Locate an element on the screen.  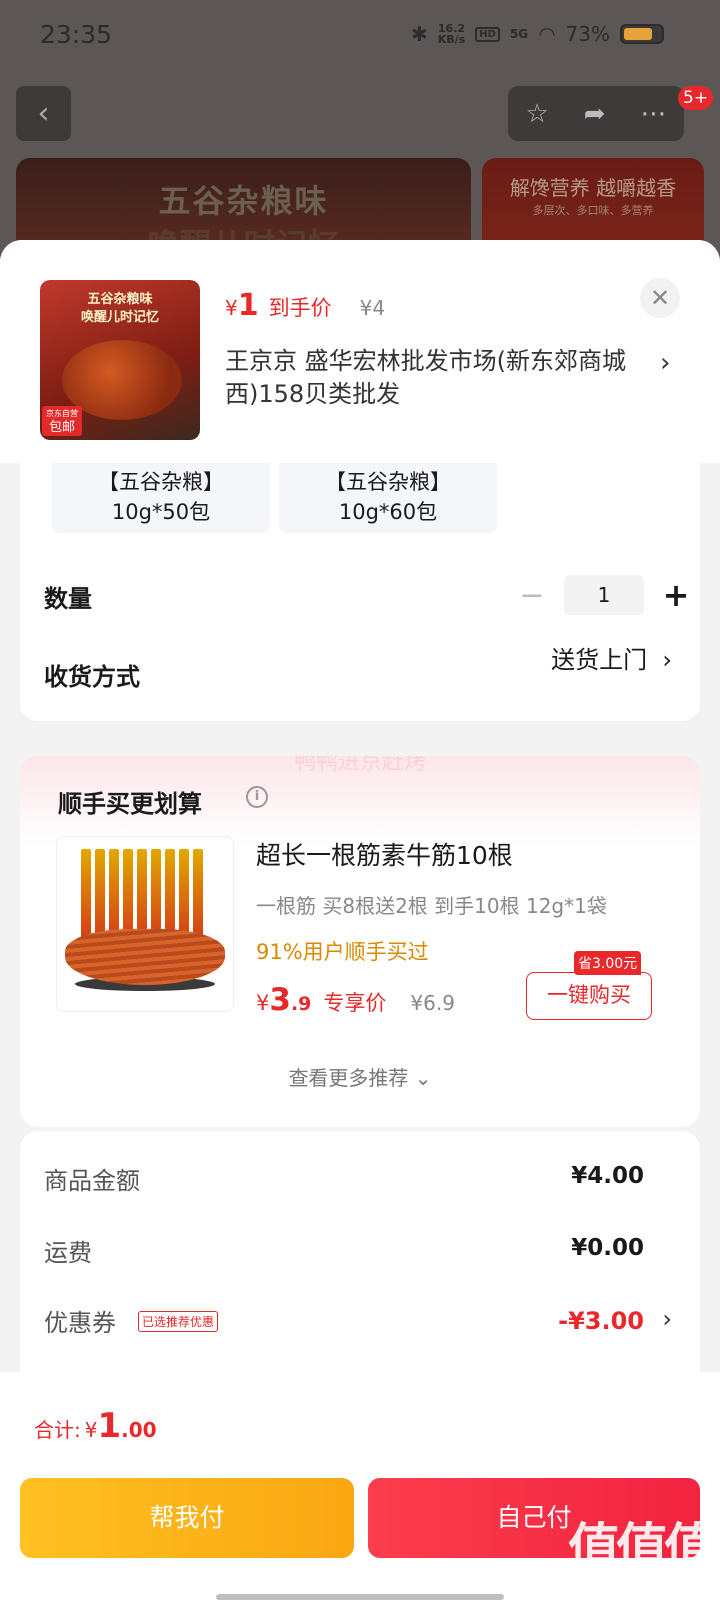
recommend-item-title: 超长一根筋素牛筋10根 is located at coordinates (384, 854).